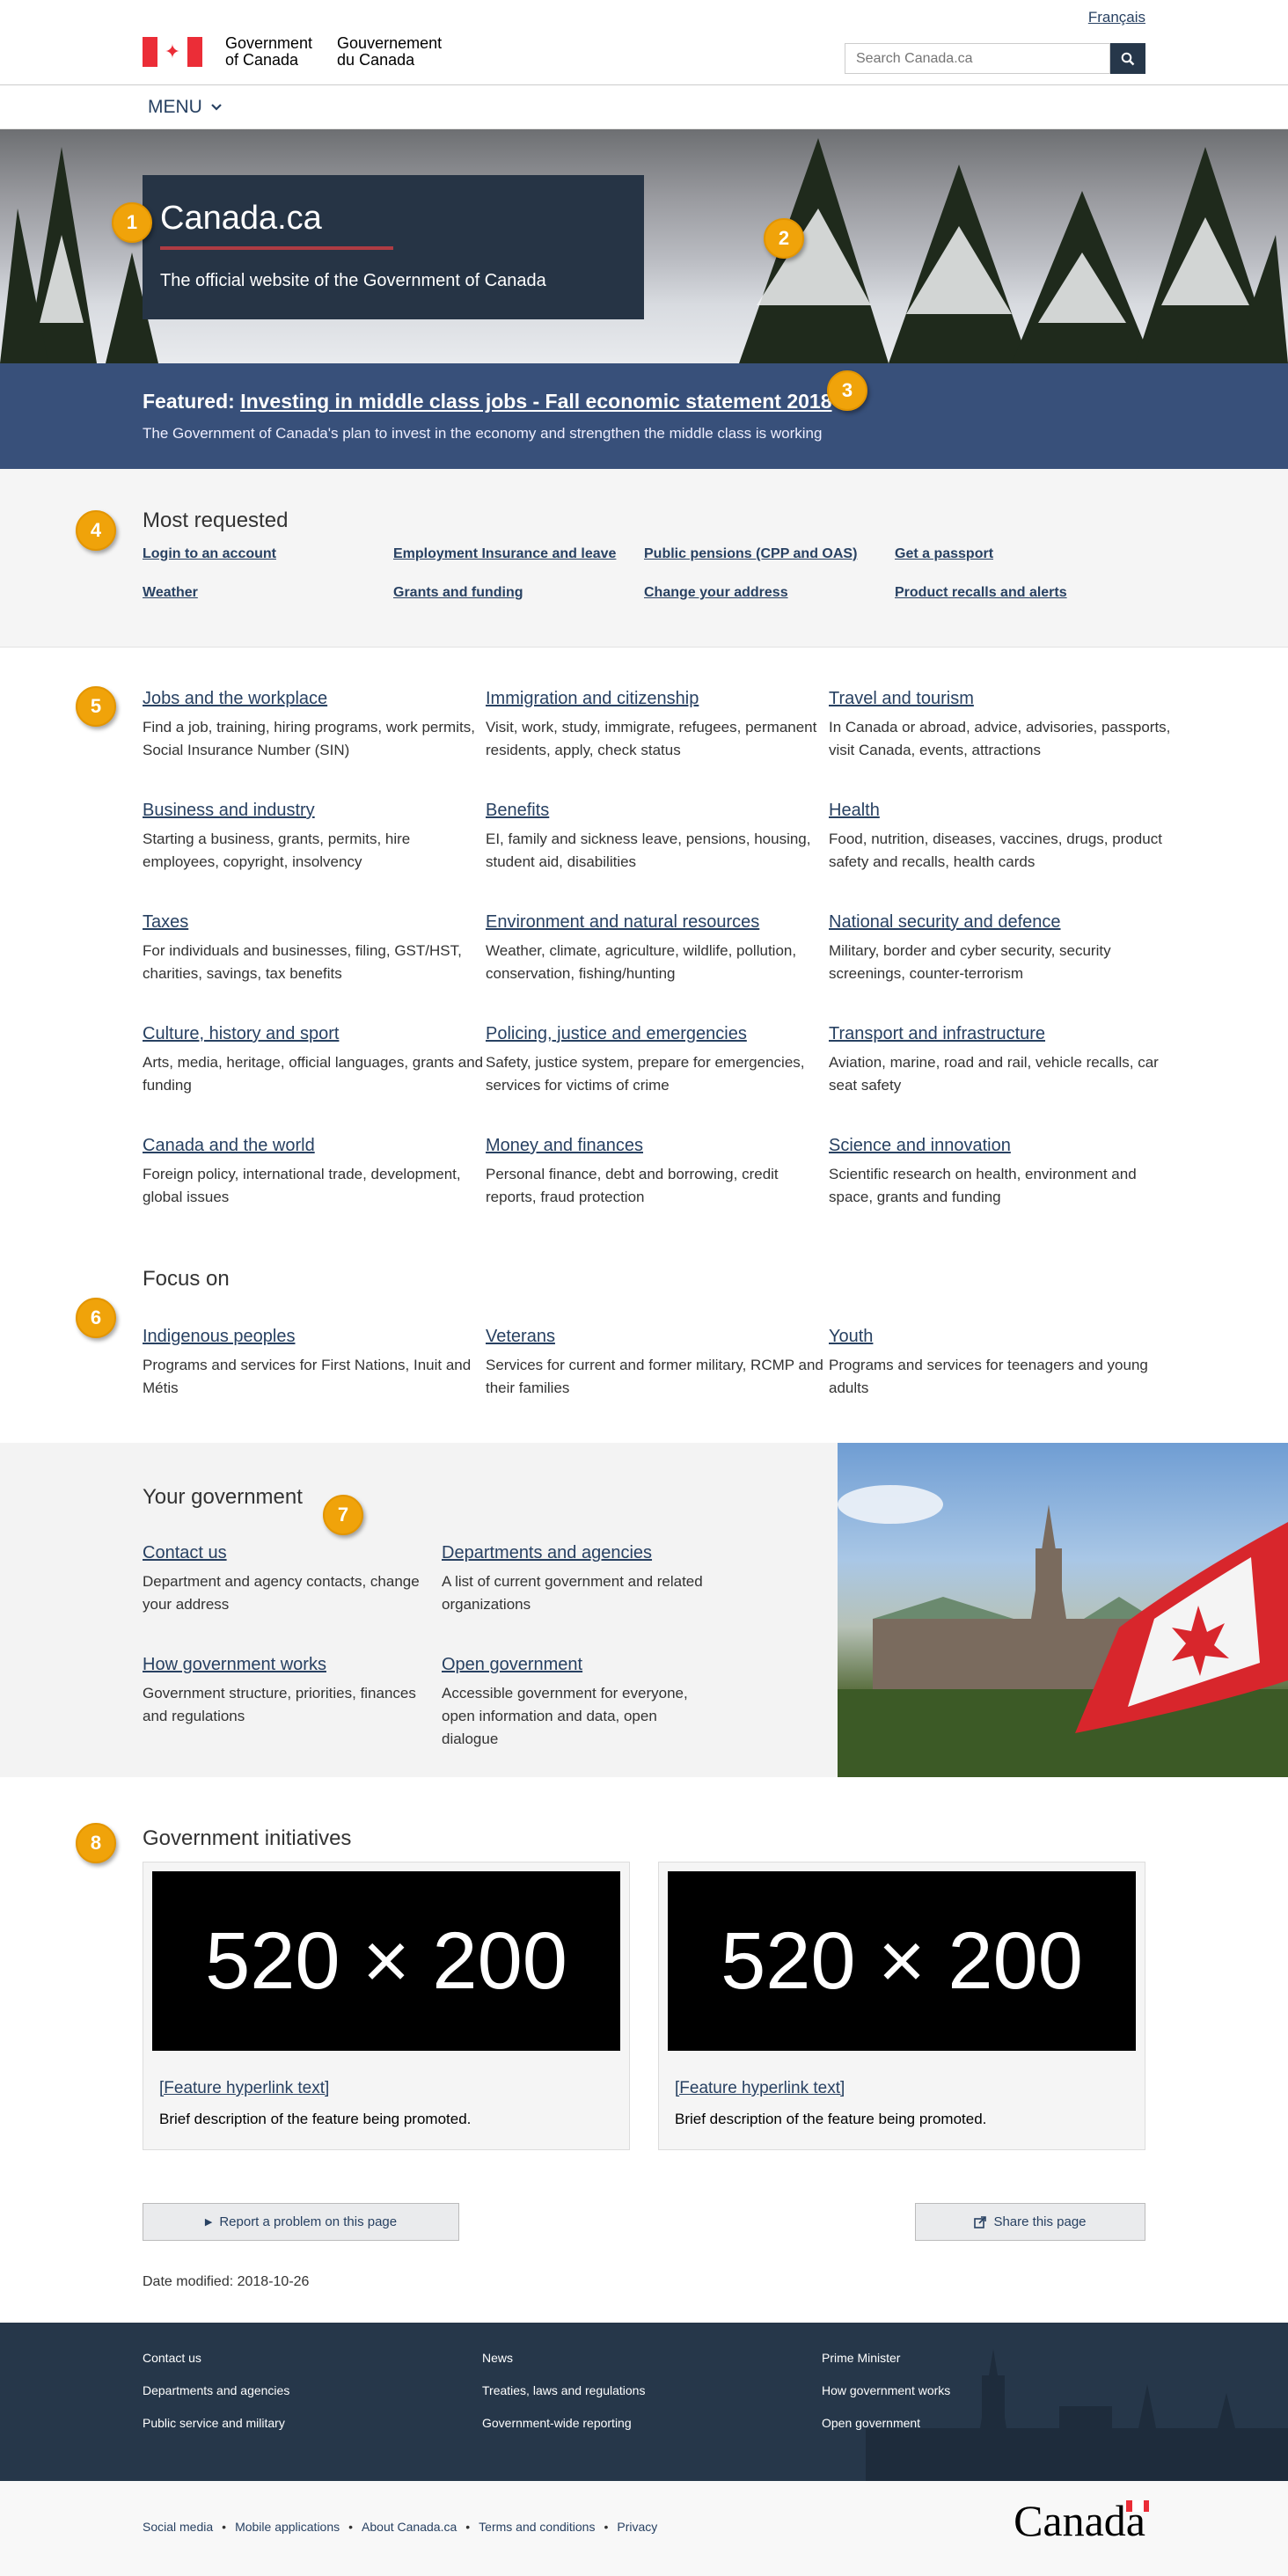 This screenshot has height=2576, width=1288. Describe the element at coordinates (616, 1033) in the screenshot. I see `topic-link: Policing, justice and emergencies` at that location.